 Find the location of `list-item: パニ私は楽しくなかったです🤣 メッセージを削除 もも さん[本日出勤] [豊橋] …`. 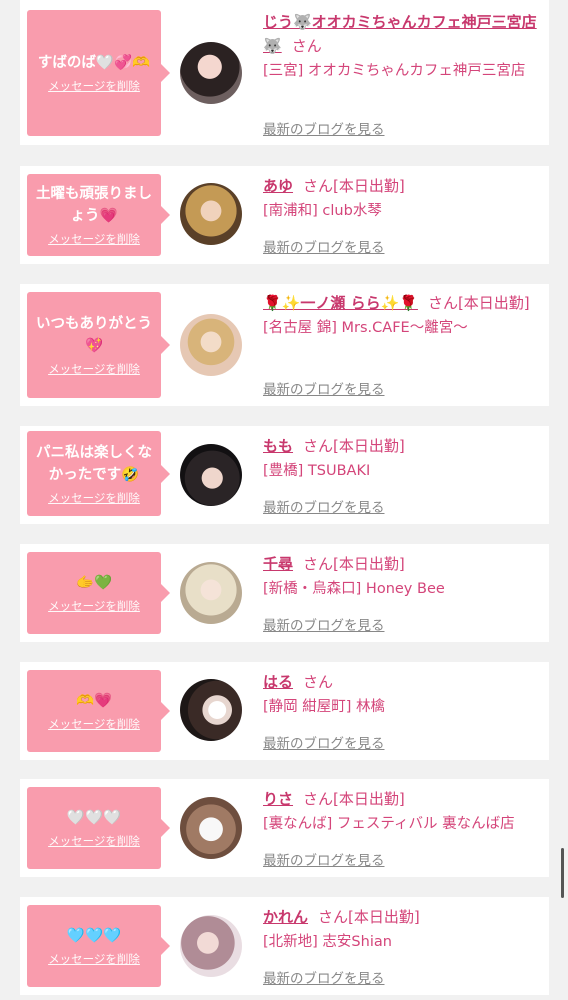

list-item: パニ私は楽しくなかったです🤣 メッセージを削除 もも さん[本日出勤] [豊橋] … is located at coordinates (284, 475).